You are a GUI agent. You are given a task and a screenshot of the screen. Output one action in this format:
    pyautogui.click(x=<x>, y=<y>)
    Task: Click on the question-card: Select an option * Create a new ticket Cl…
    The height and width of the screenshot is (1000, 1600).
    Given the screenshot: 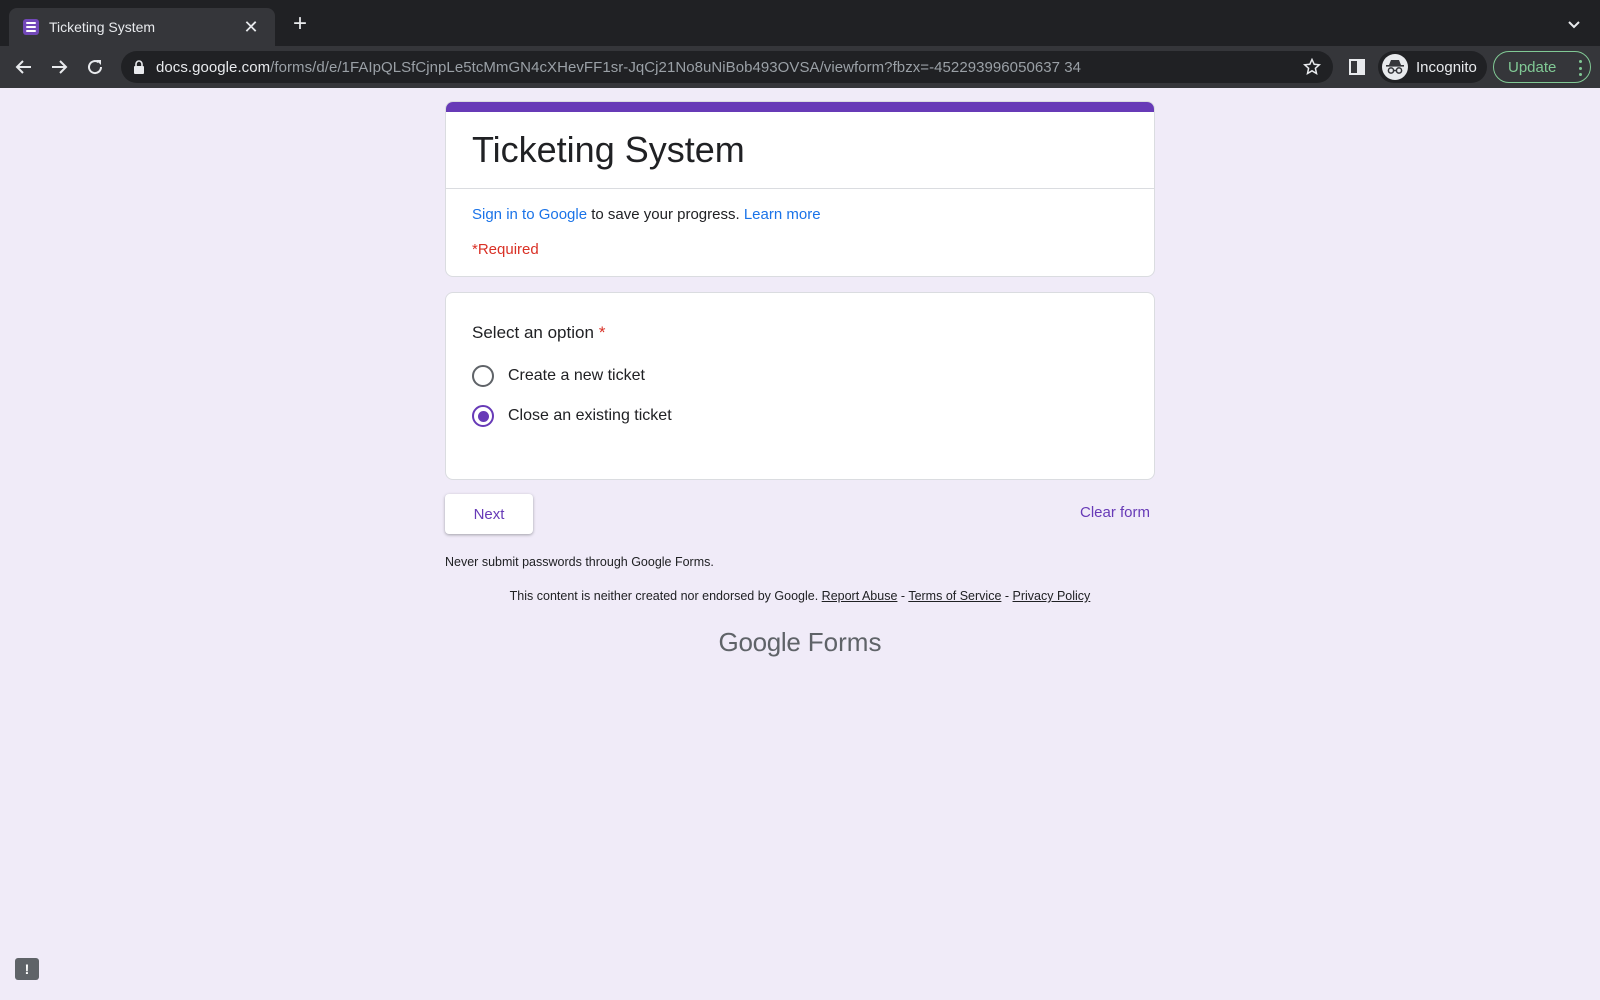 What is the action you would take?
    pyautogui.click(x=800, y=386)
    